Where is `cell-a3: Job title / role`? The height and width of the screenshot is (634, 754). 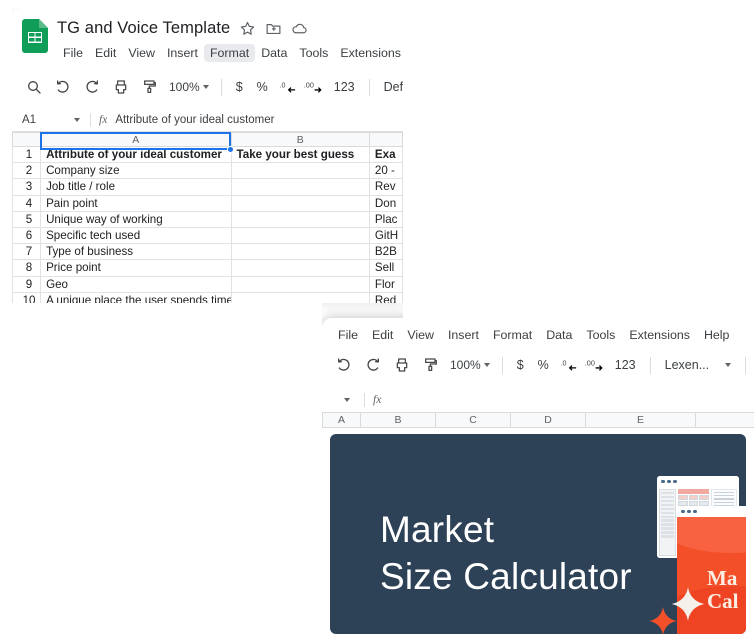
cell-a3: Job title / role is located at coordinates (136, 187).